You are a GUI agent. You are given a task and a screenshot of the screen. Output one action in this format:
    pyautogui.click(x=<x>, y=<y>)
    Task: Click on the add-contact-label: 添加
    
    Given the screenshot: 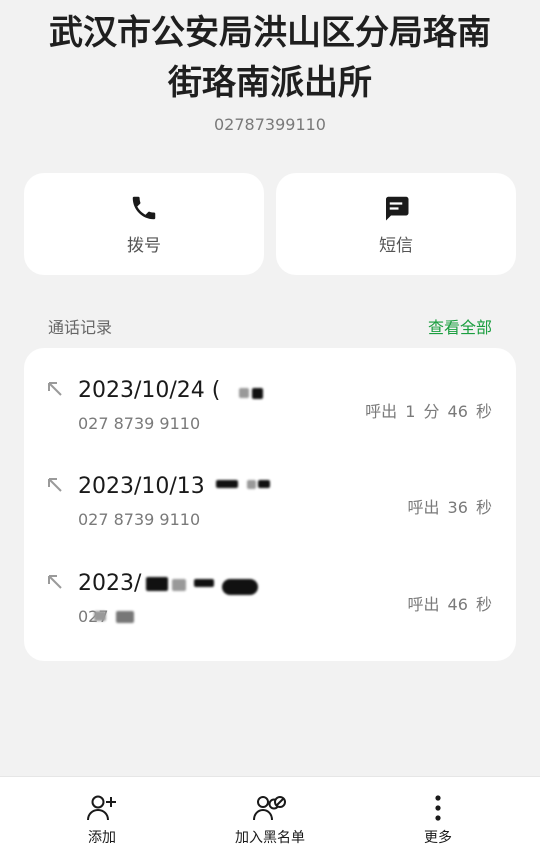 What is the action you would take?
    pyautogui.click(x=102, y=838)
    